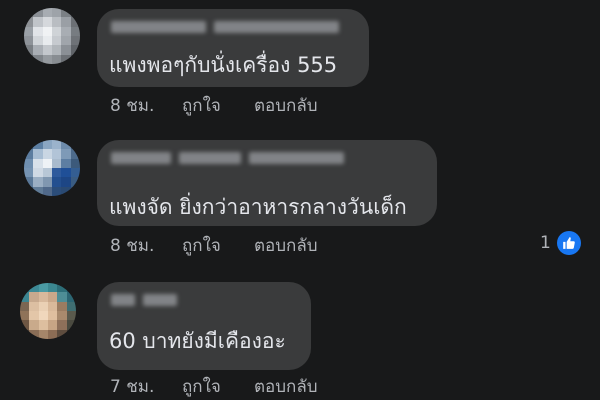 This screenshot has width=600, height=400. I want to click on timestamp: 7 ชม., so click(132, 387).